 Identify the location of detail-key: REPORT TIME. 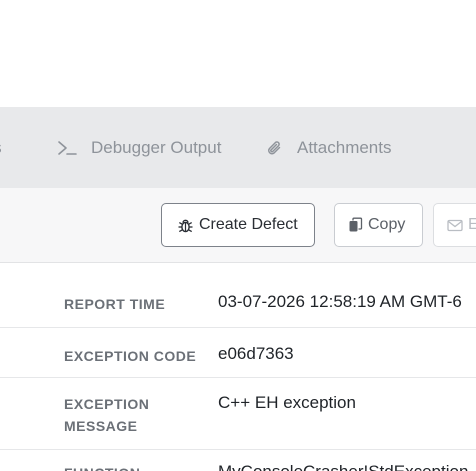
(115, 304).